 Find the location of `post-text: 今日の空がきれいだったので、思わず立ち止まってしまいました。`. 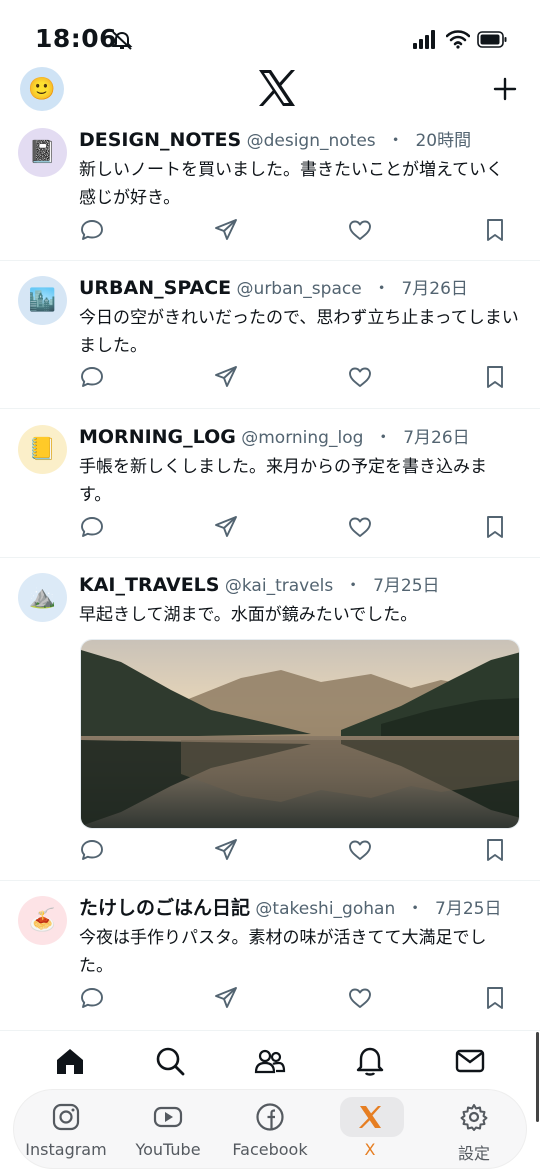

post-text: 今日の空がきれいだったので、思わず立ち止まってしまいました。 is located at coordinates (299, 332).